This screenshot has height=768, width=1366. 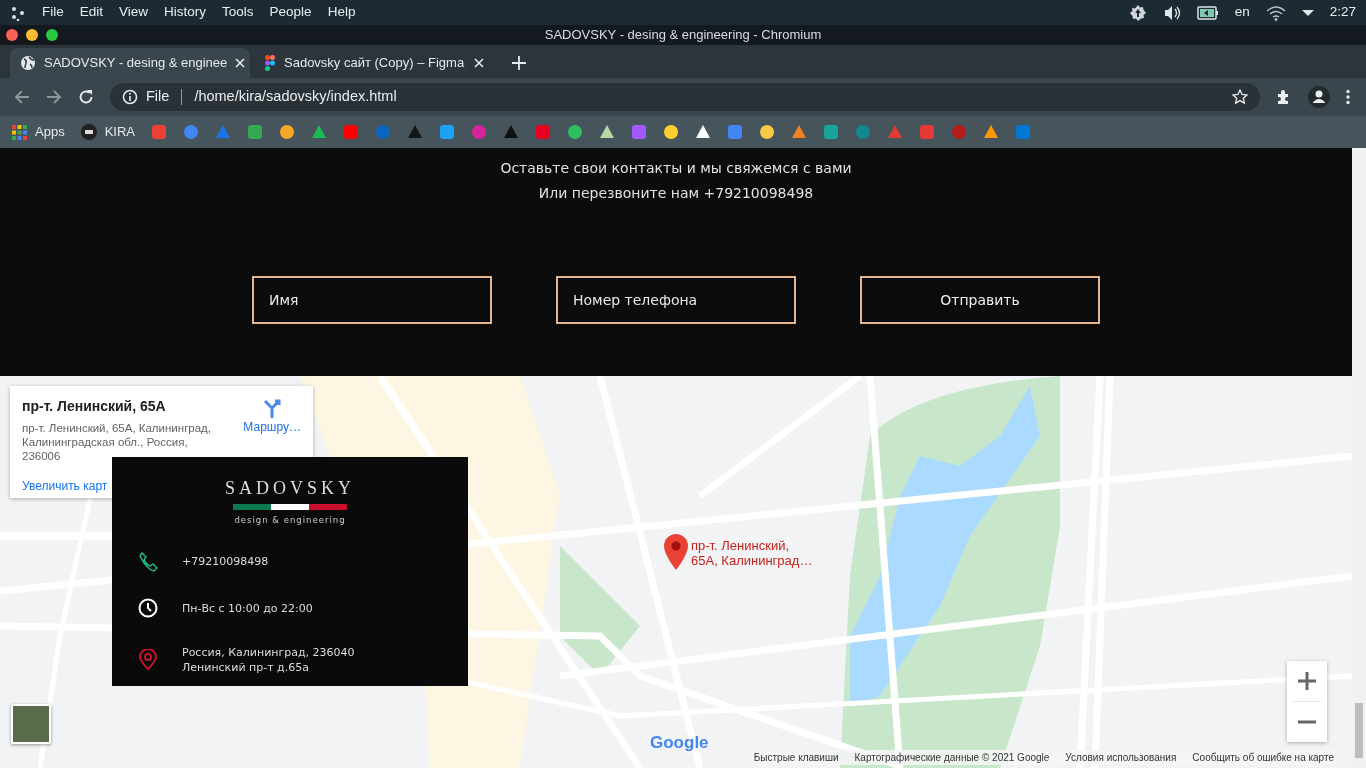 What do you see at coordinates (980, 300) in the screenshot?
I see `submit-button: Отправить` at bounding box center [980, 300].